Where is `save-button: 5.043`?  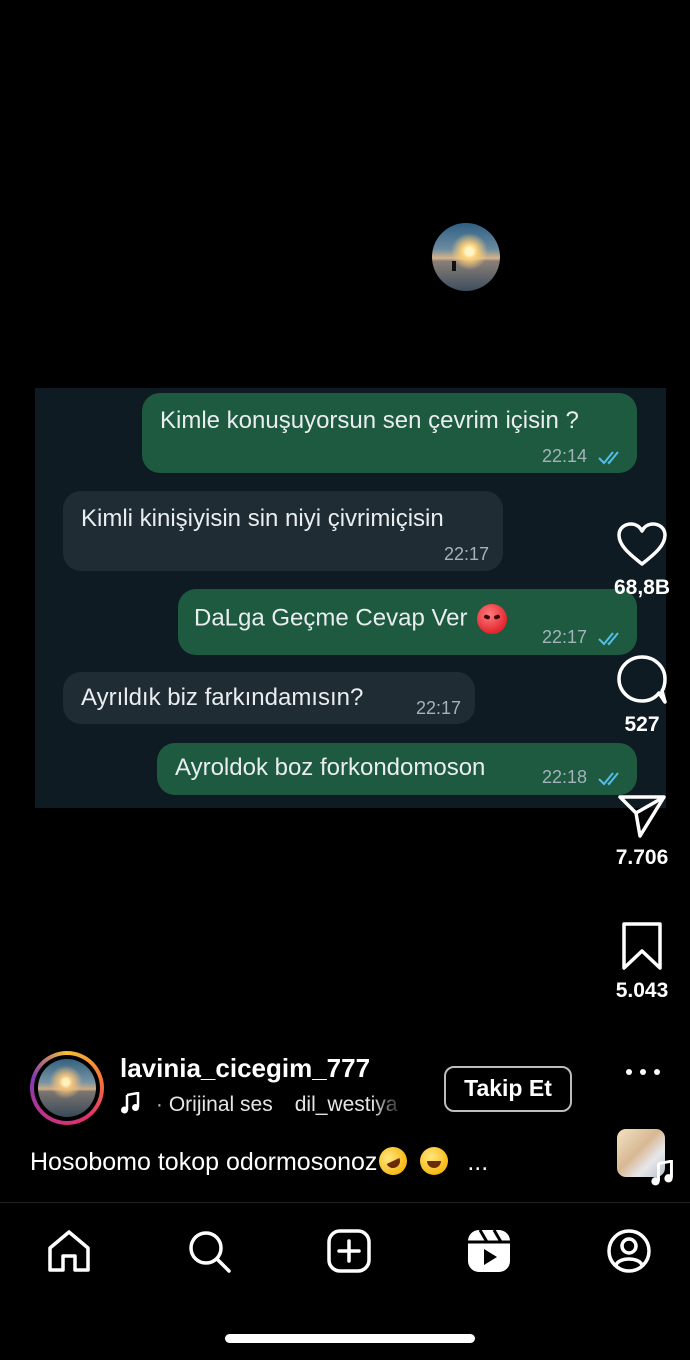 save-button: 5.043 is located at coordinates (642, 962).